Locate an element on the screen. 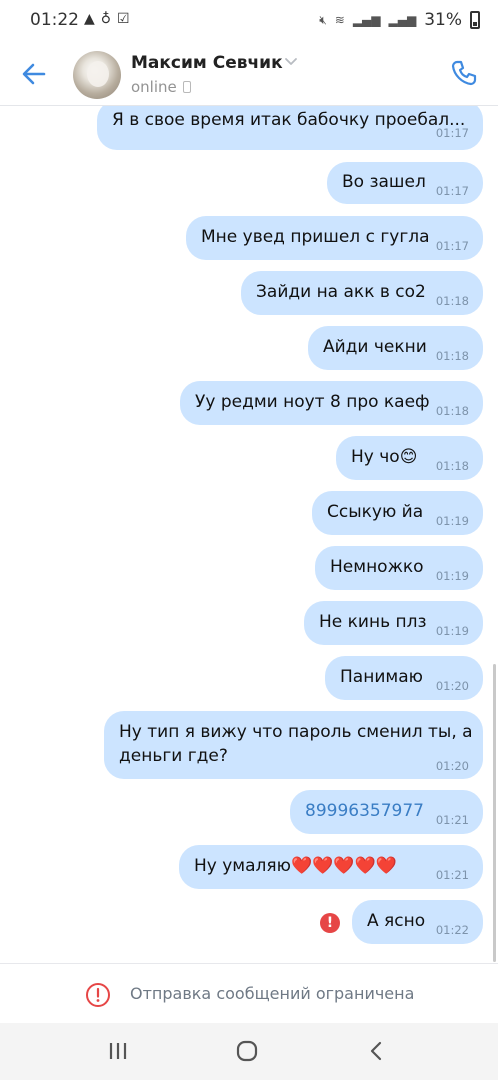  message-bubble: Не кинь плз 01:19 is located at coordinates (393, 623).